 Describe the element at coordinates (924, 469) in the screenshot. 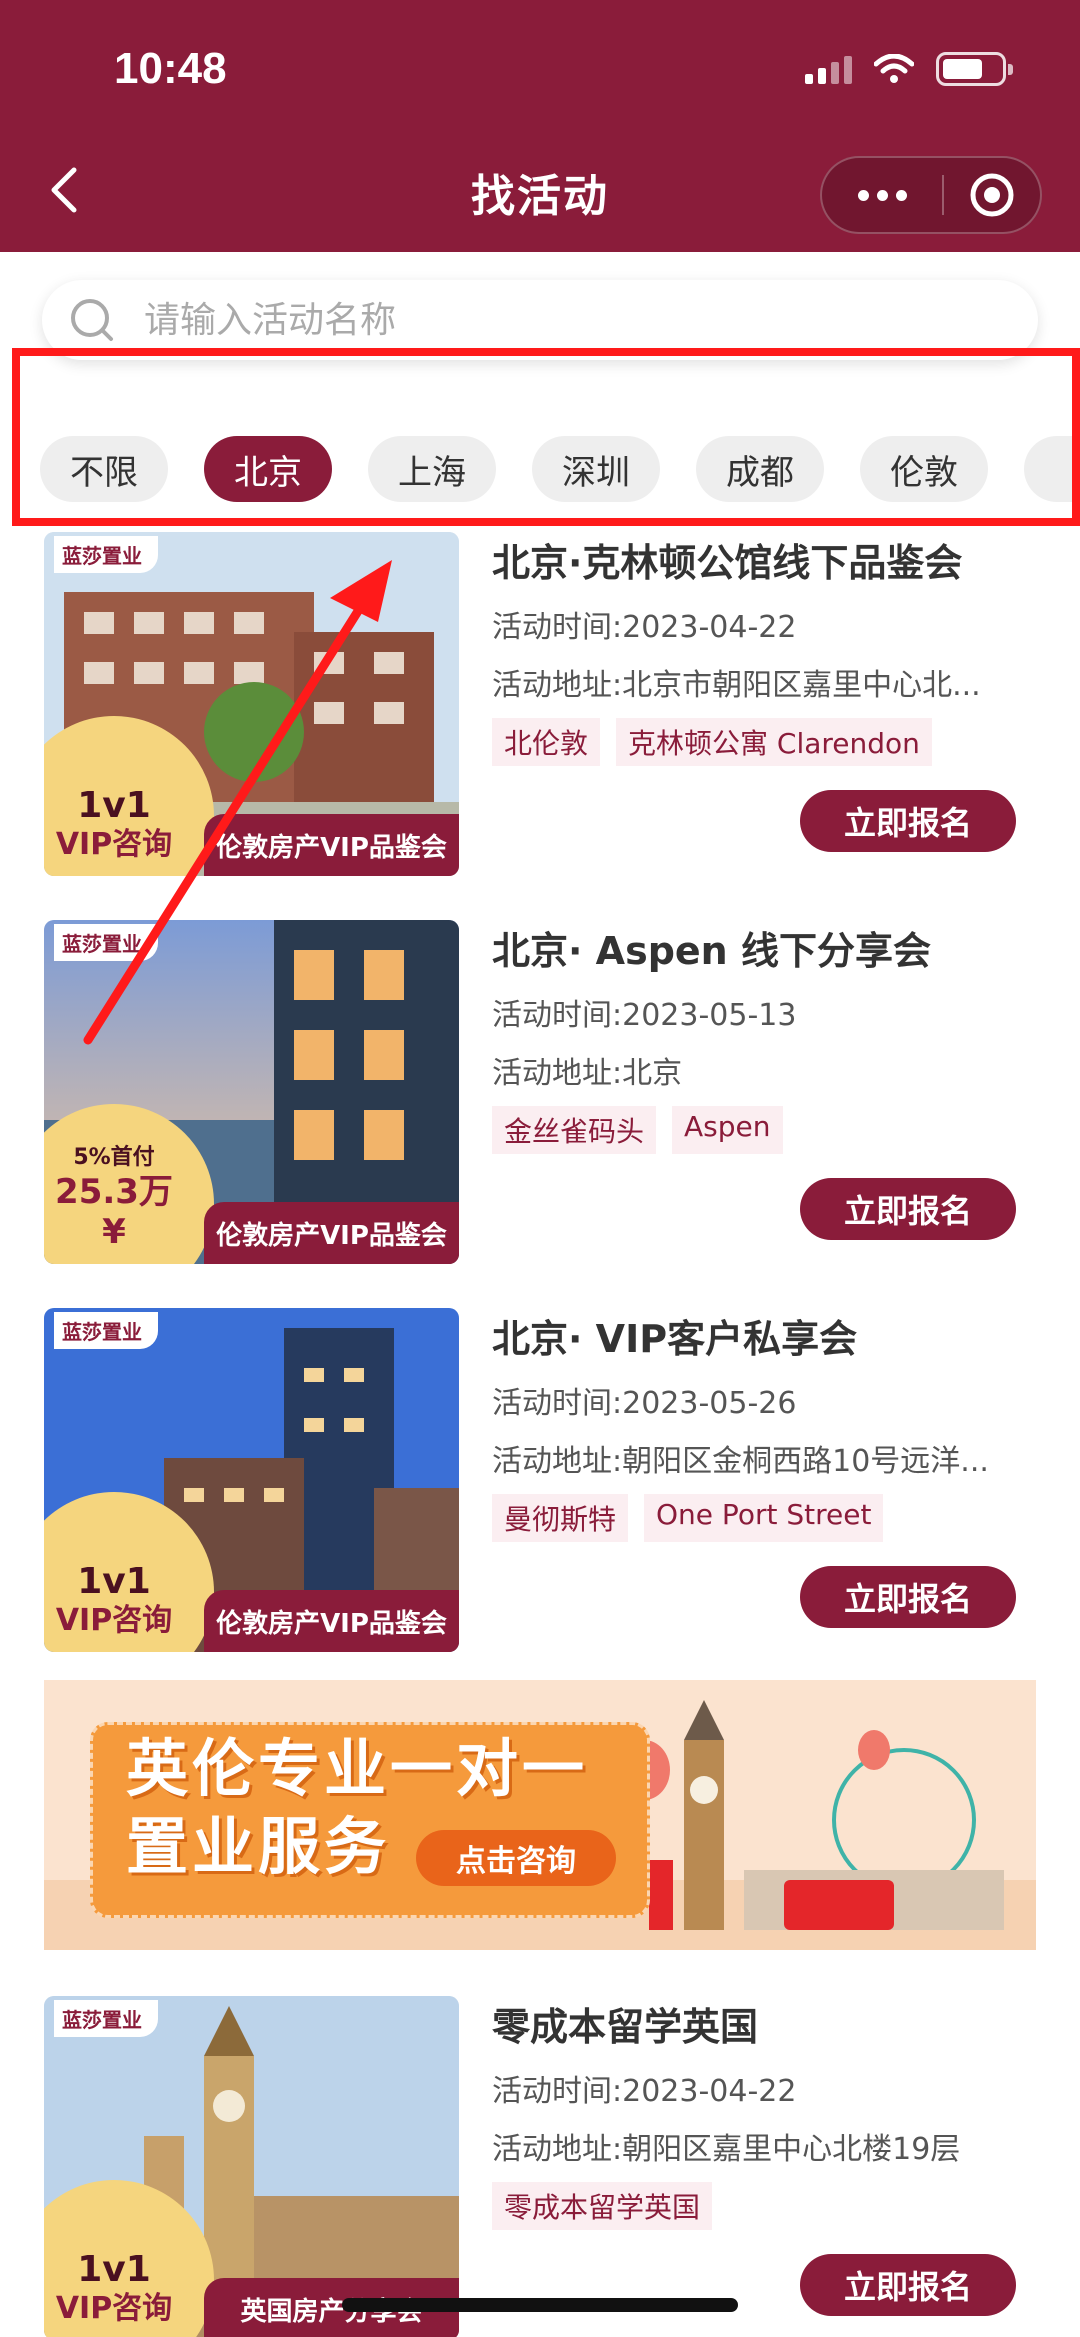

I see `city-chip-london: 伦敦` at that location.